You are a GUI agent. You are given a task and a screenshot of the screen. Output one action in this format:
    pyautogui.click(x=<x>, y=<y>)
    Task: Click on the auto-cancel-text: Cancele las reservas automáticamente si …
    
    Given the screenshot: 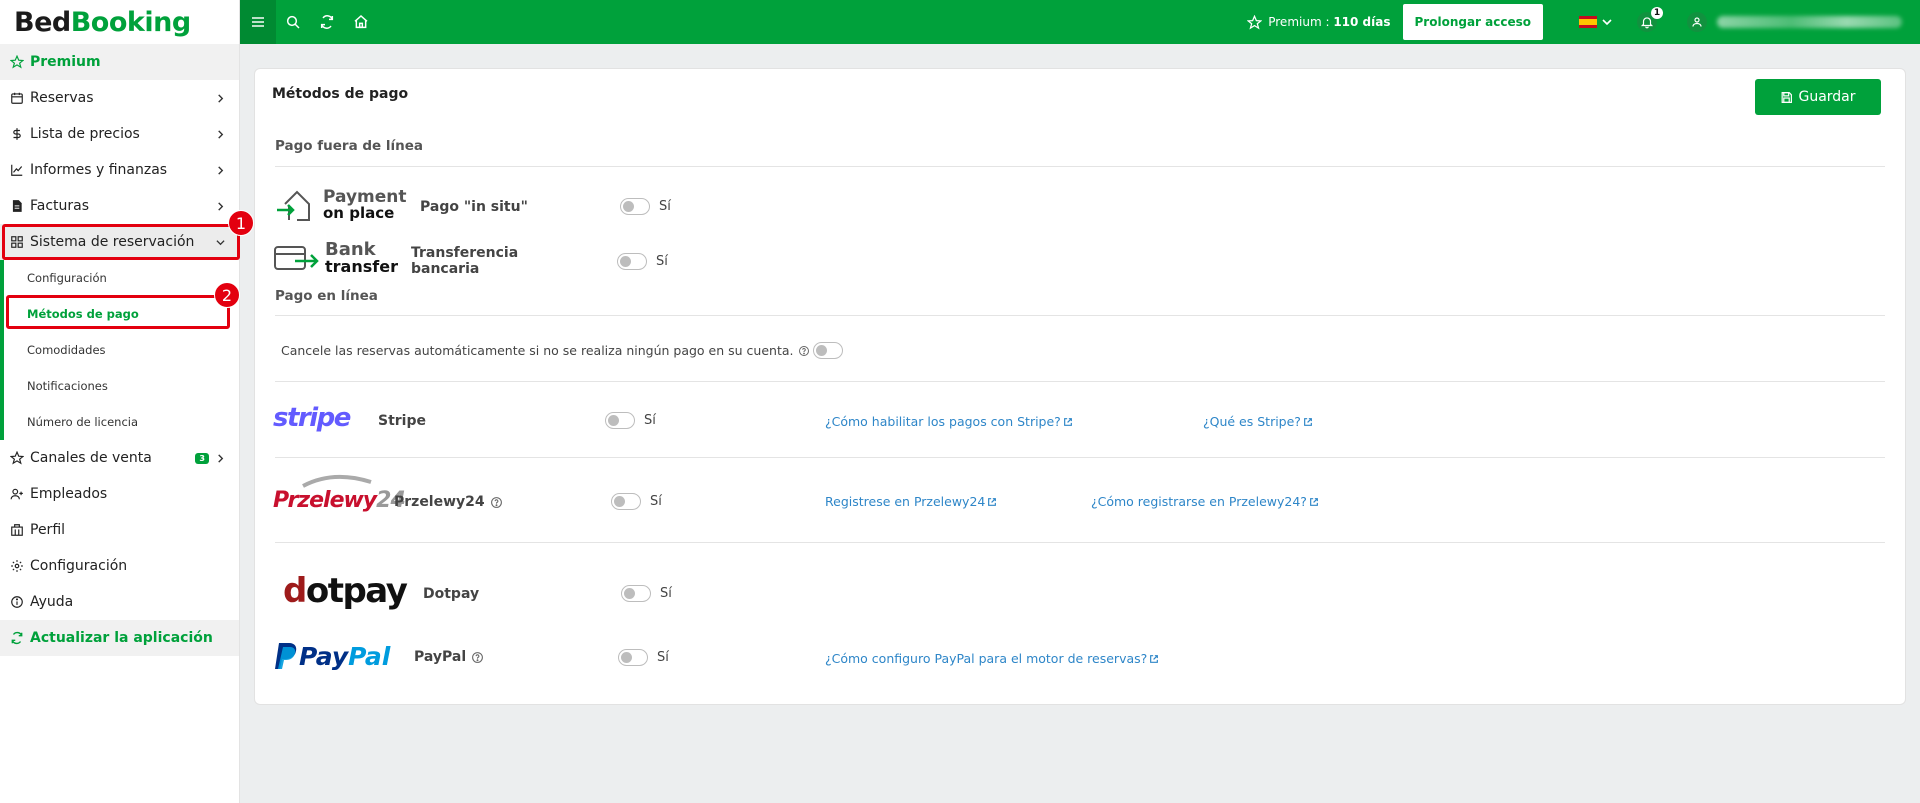 What is the action you would take?
    pyautogui.click(x=545, y=350)
    